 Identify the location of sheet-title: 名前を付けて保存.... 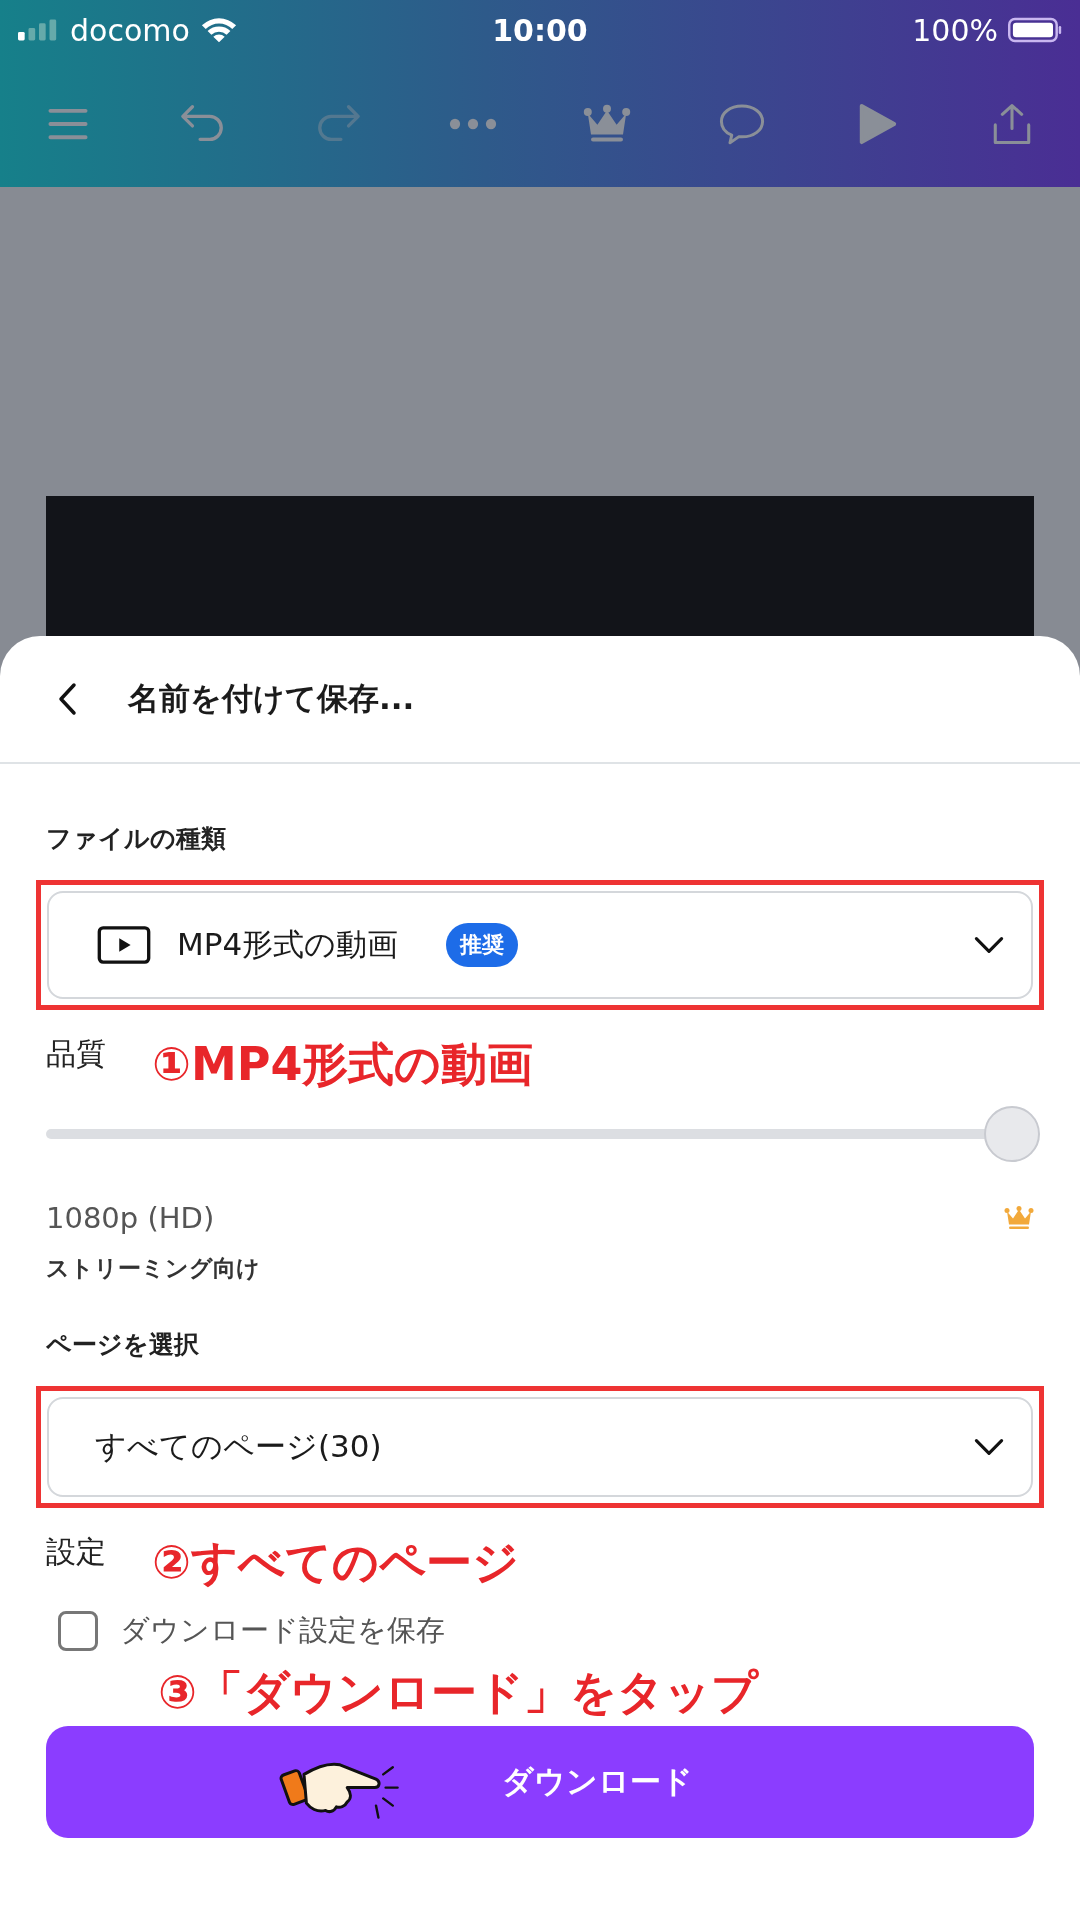
(271, 698).